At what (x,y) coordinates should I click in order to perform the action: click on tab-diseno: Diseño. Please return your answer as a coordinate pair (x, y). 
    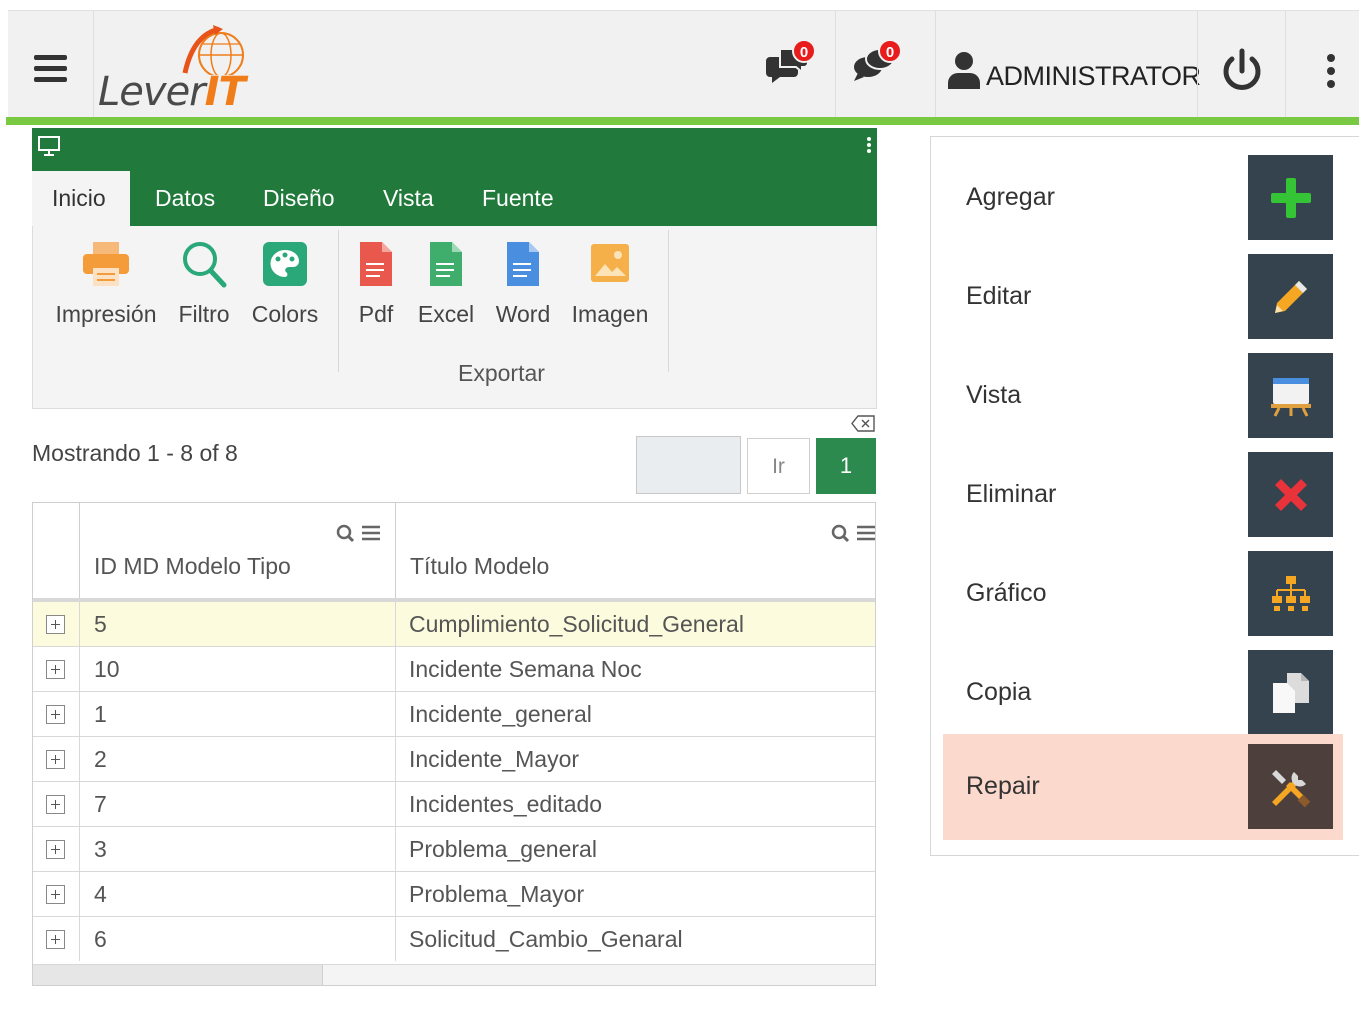
    Looking at the image, I should click on (299, 198).